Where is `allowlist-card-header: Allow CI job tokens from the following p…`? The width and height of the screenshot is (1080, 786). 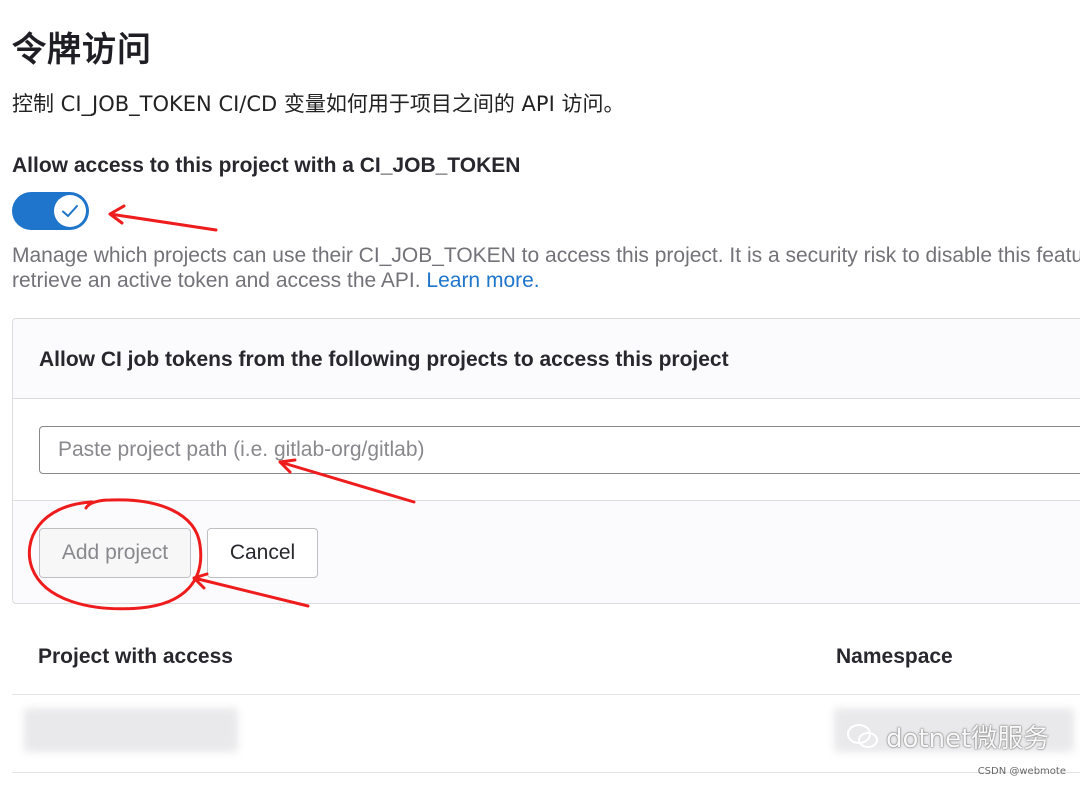
allowlist-card-header: Allow CI job tokens from the following p… is located at coordinates (546, 359).